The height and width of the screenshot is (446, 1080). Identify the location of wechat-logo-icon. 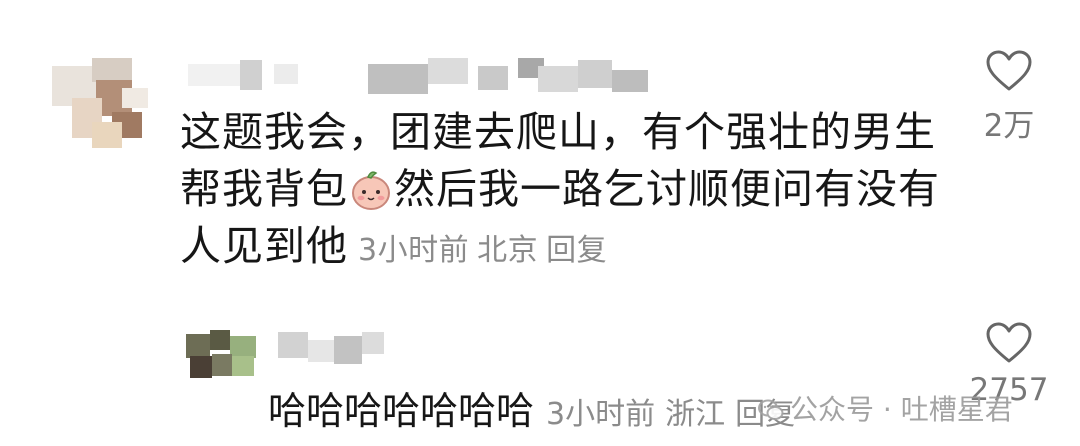
(771, 409).